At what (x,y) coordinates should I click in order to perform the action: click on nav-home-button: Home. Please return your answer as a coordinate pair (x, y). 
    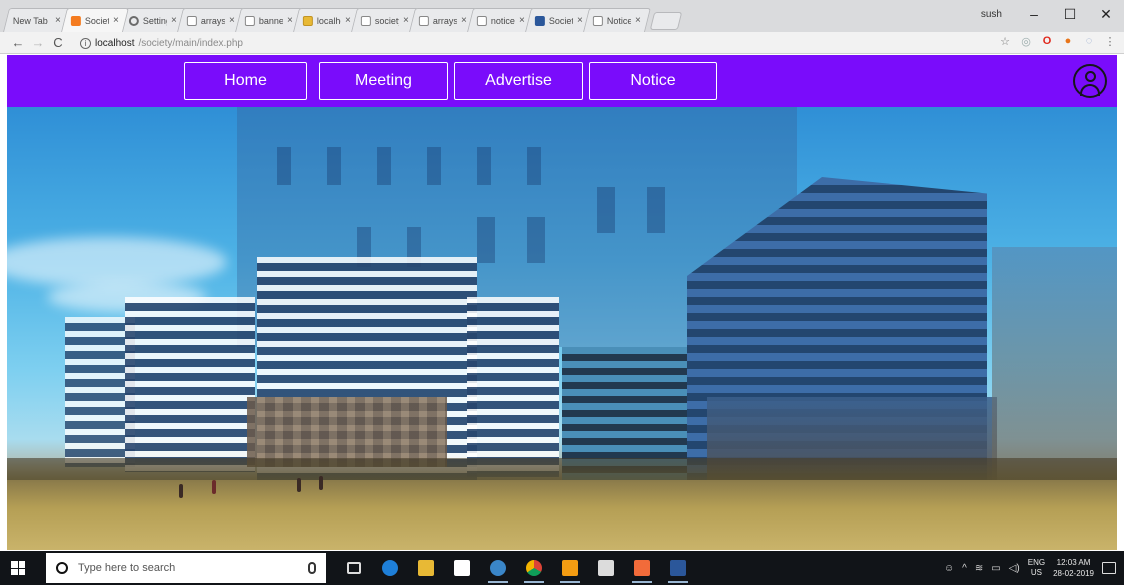
    Looking at the image, I should click on (245, 81).